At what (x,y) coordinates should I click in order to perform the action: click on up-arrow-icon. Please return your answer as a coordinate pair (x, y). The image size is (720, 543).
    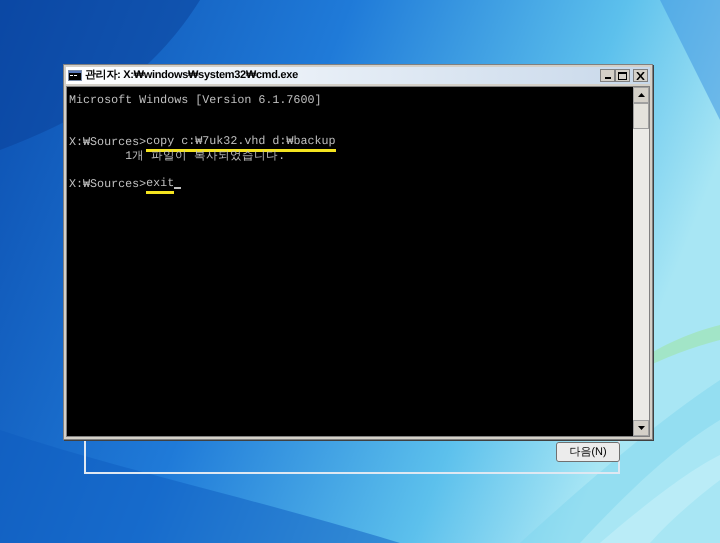
    Looking at the image, I should click on (641, 95).